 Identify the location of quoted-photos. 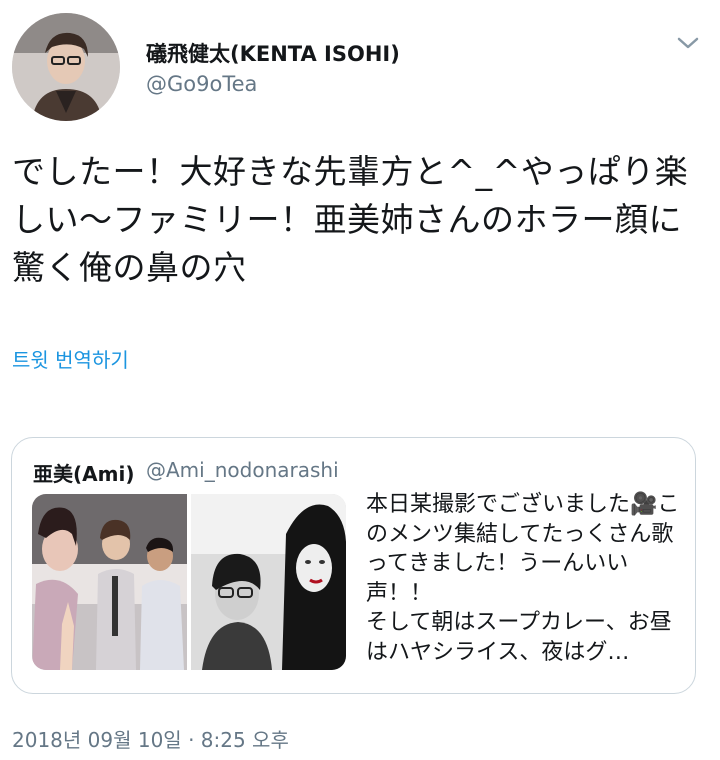
(189, 582).